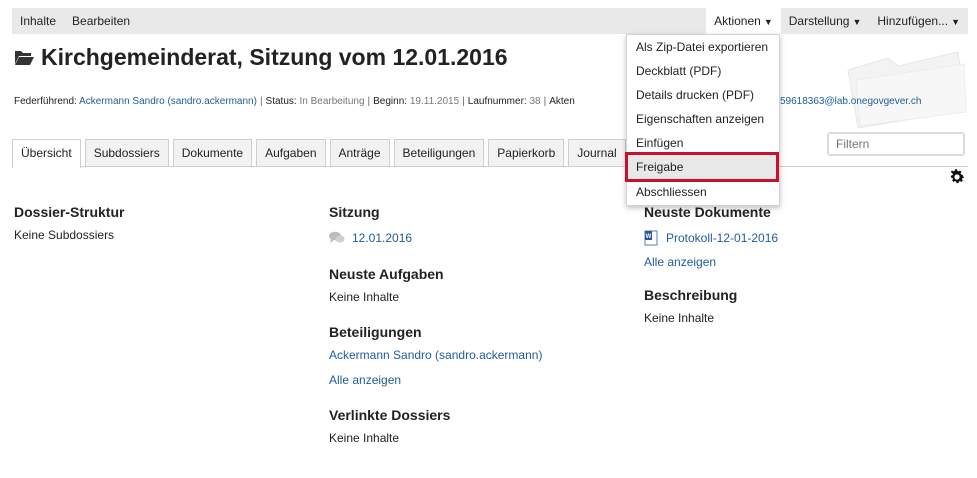 The height and width of the screenshot is (478, 977). What do you see at coordinates (359, 152) in the screenshot?
I see `tab-antraege: Anträge` at bounding box center [359, 152].